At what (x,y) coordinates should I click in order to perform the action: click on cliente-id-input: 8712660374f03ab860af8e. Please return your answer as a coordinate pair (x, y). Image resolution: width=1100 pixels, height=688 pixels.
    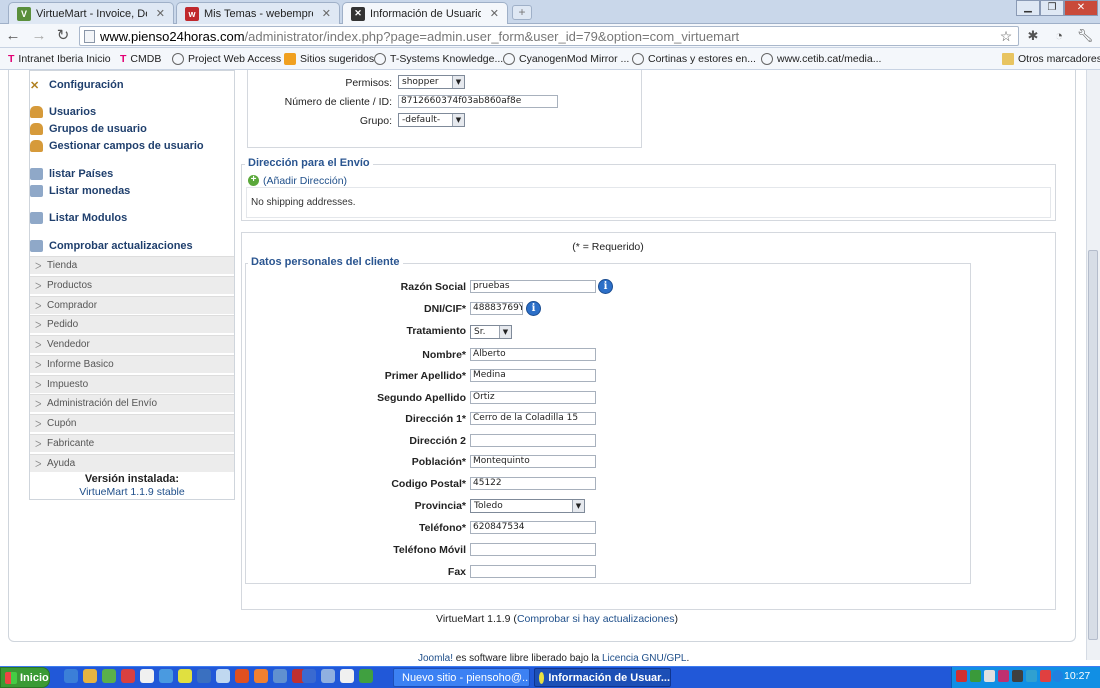
    Looking at the image, I should click on (478, 101).